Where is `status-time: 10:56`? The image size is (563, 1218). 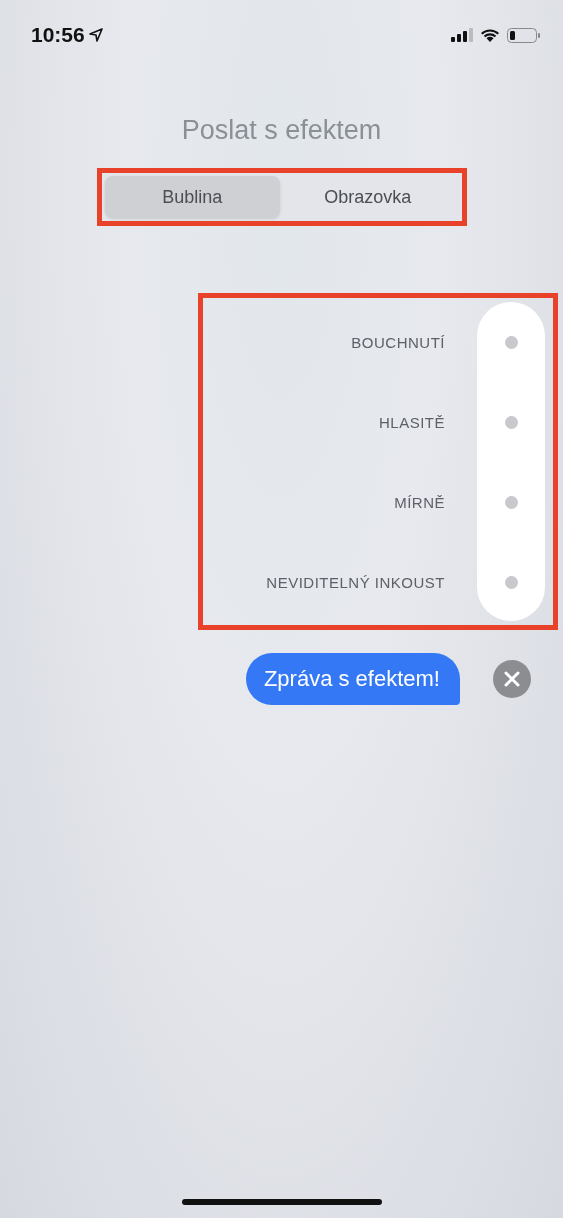 status-time: 10:56 is located at coordinates (58, 35).